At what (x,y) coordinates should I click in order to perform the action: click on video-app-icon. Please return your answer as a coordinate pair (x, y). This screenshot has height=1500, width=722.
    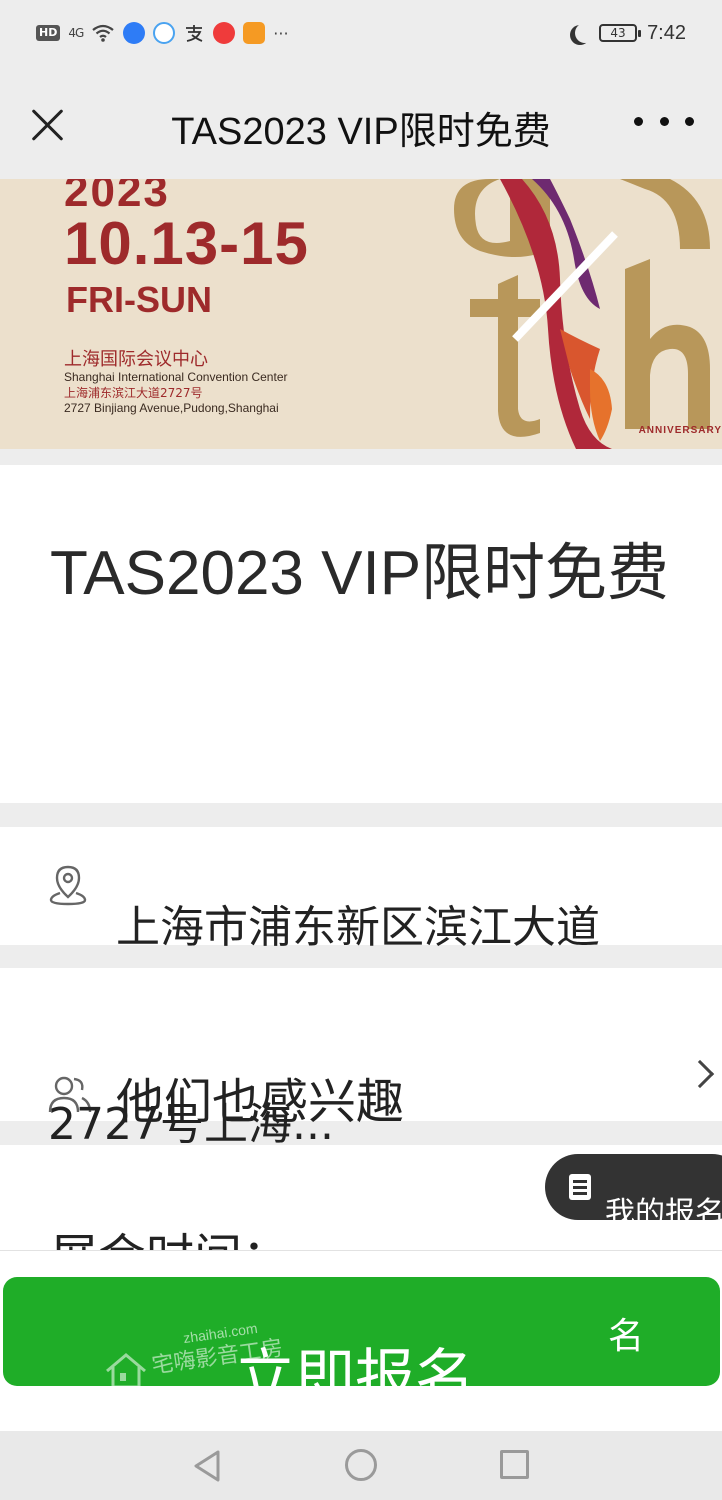
    Looking at the image, I should click on (254, 33).